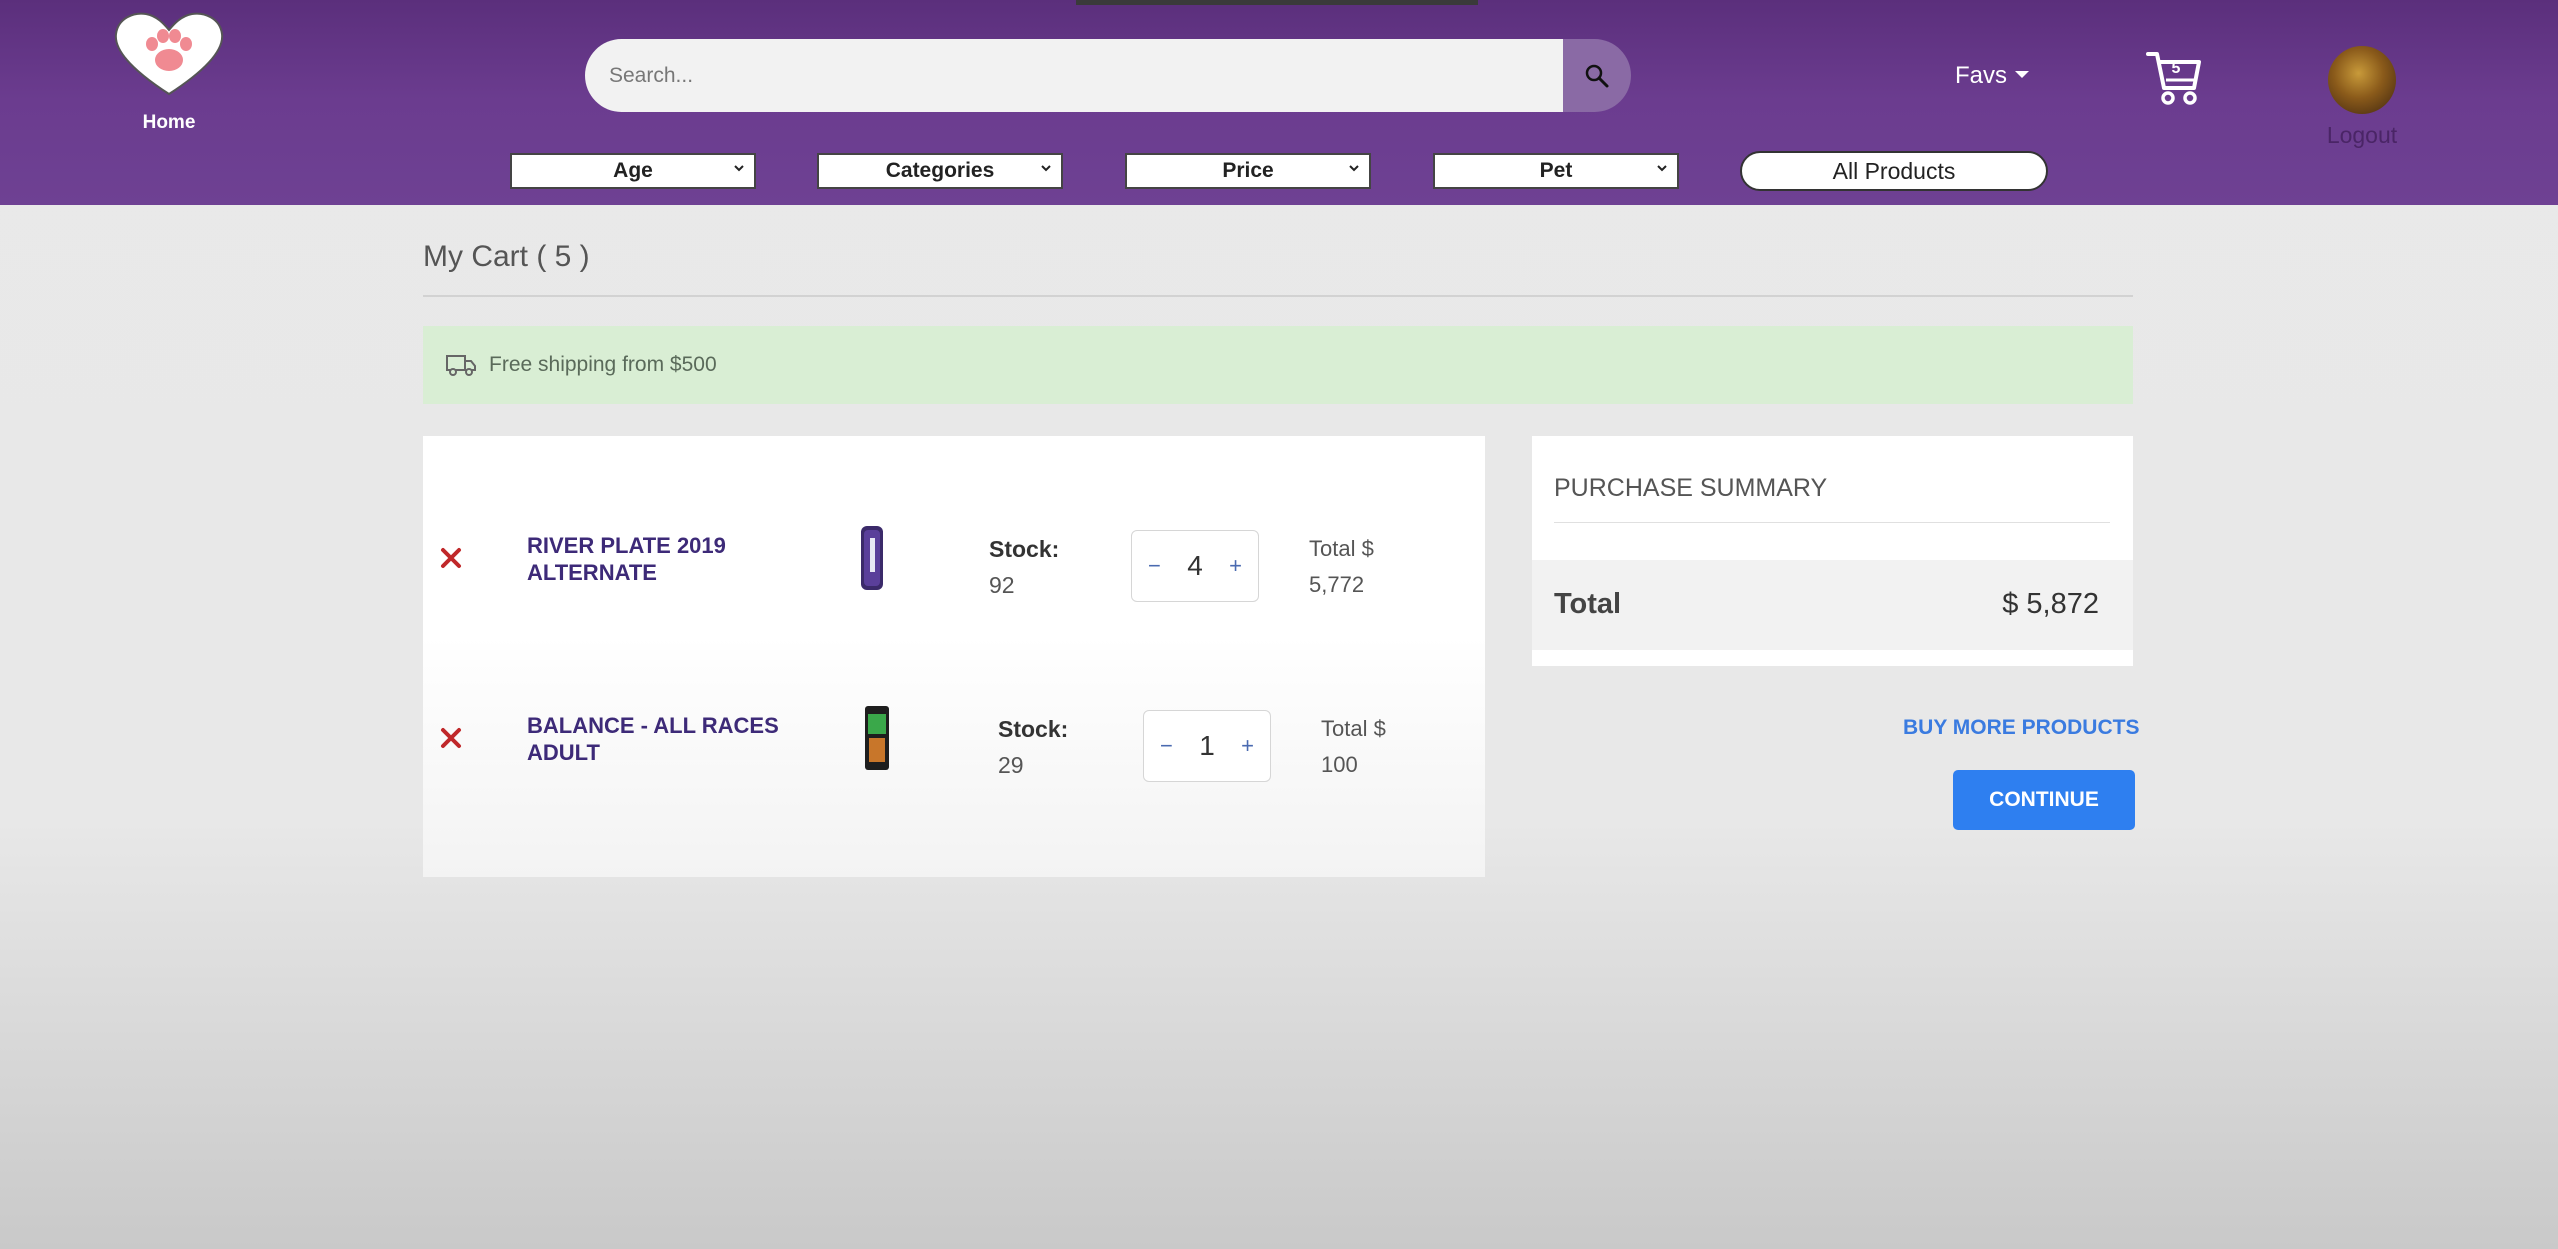 The width and height of the screenshot is (2558, 1249). What do you see at coordinates (672, 739) in the screenshot?
I see `product-name-link: BALANCE - ALL RACES ADULT` at bounding box center [672, 739].